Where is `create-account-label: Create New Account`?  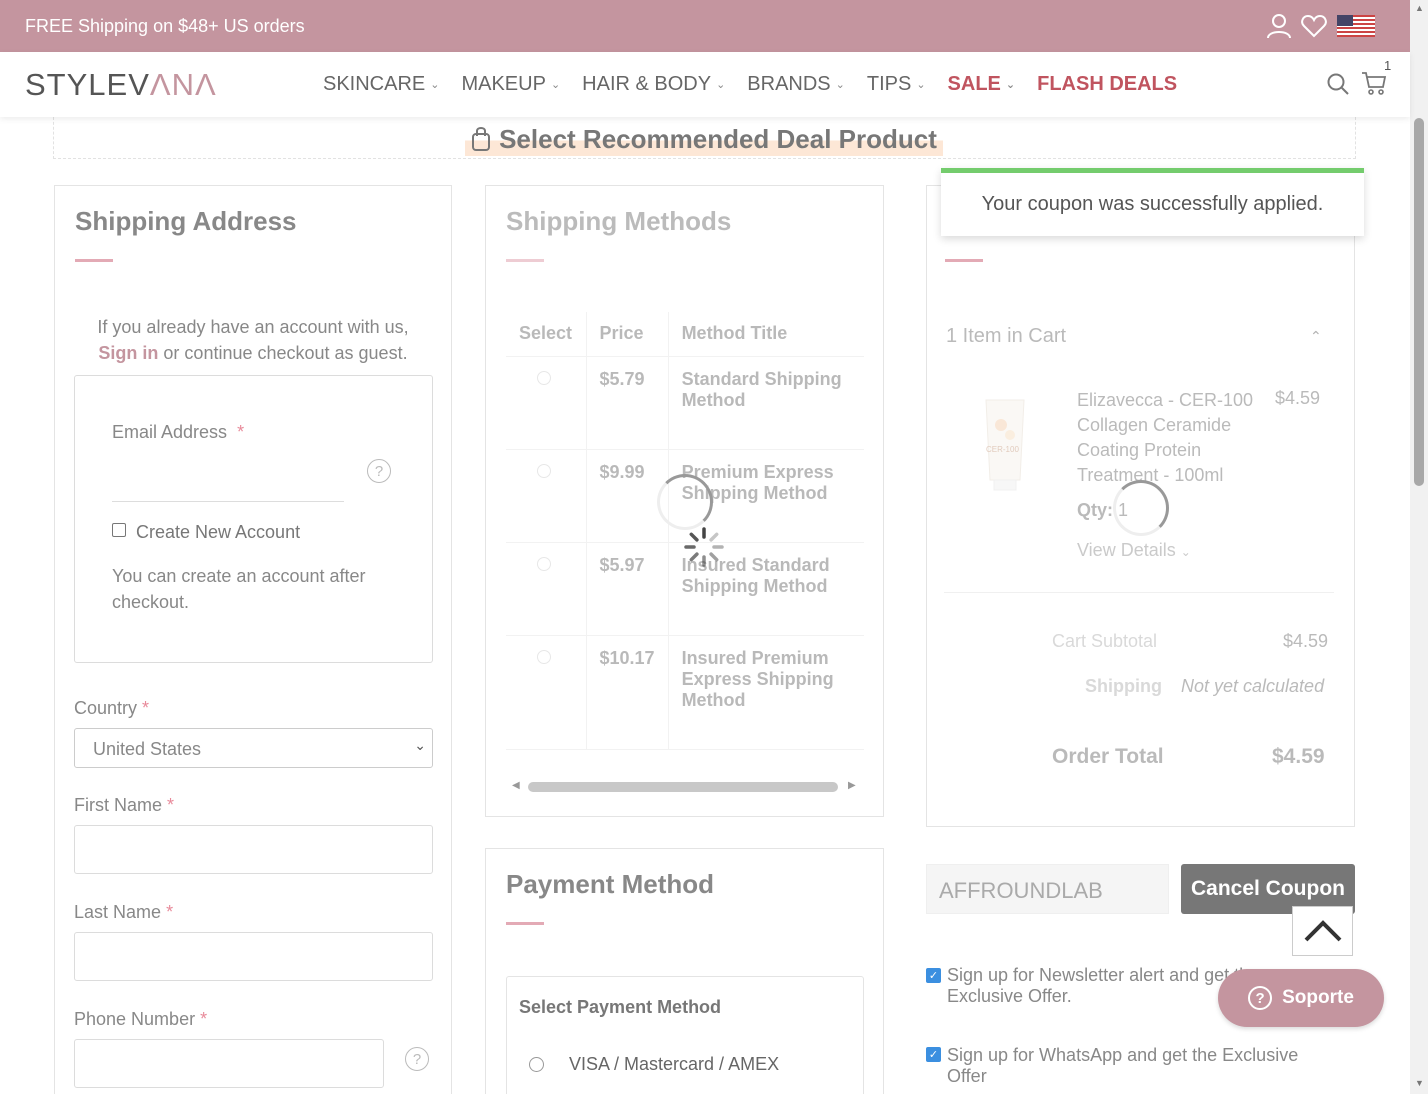 create-account-label: Create New Account is located at coordinates (218, 532).